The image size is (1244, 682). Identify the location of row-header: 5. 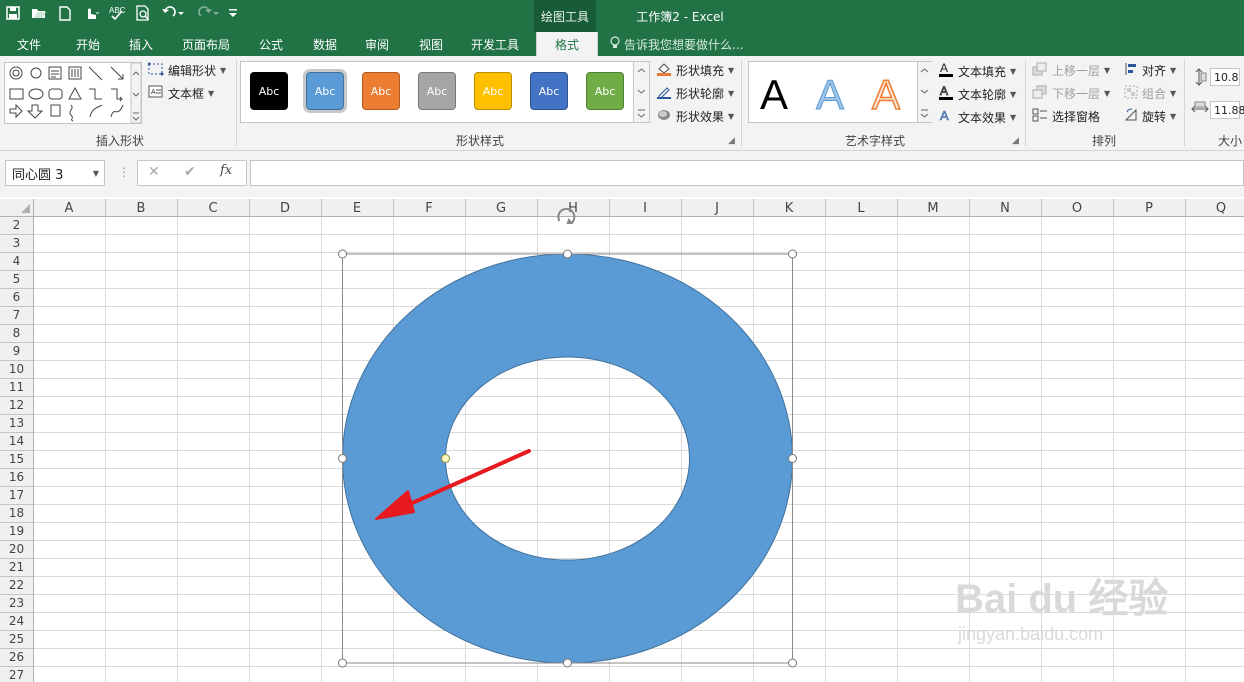
(17, 279).